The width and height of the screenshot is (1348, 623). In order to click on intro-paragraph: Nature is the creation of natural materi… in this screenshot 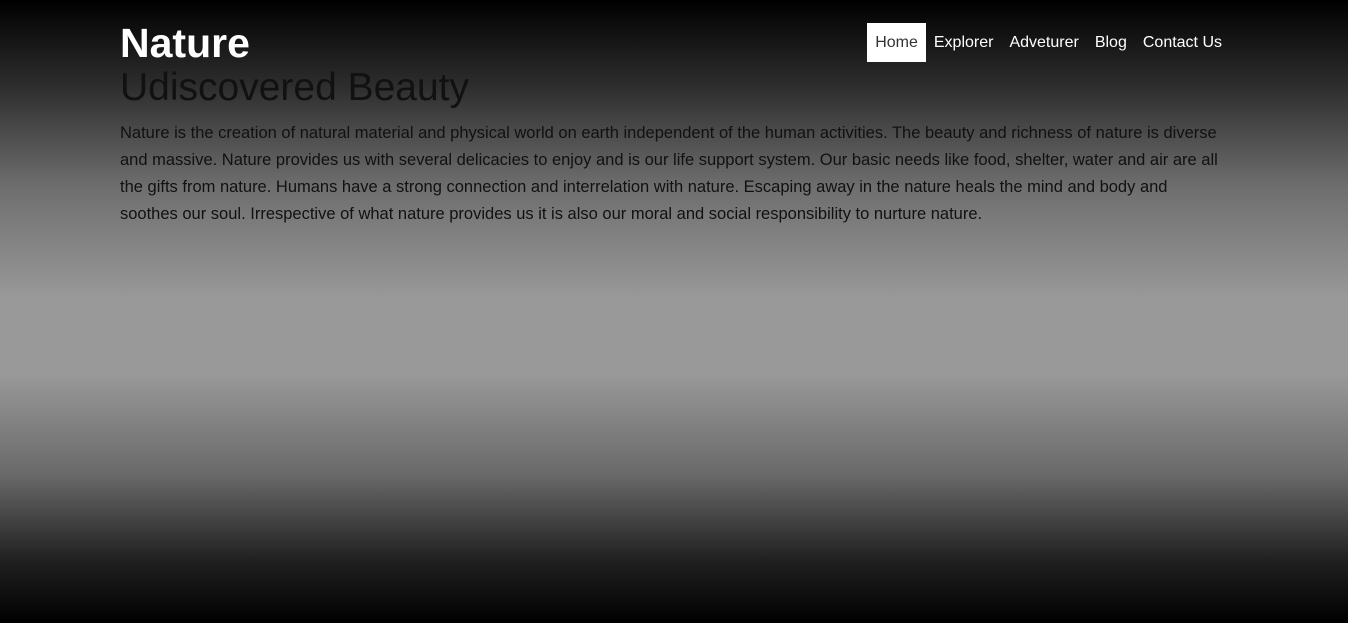, I will do `click(669, 173)`.